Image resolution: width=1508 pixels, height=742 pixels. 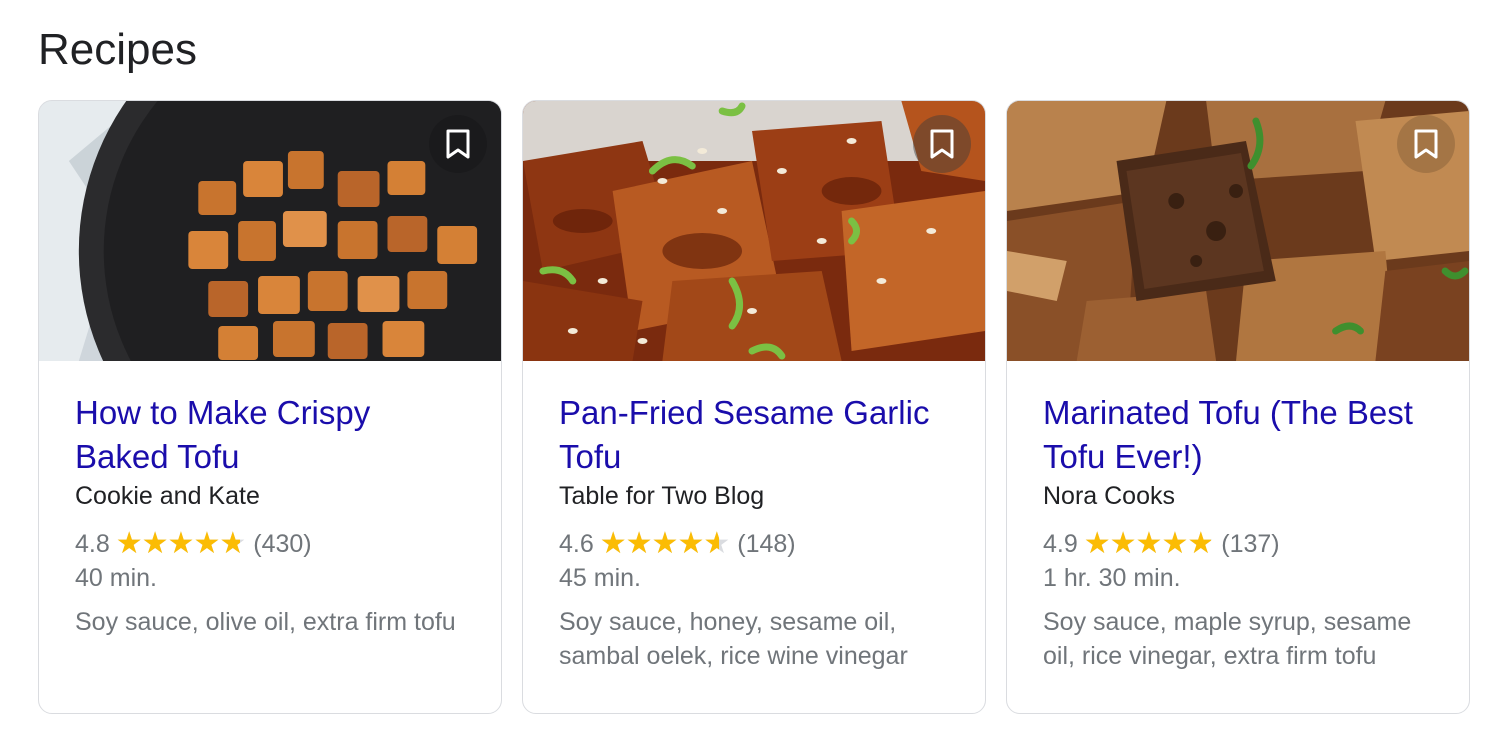 What do you see at coordinates (116, 578) in the screenshot?
I see `cook-time: 40 min.` at bounding box center [116, 578].